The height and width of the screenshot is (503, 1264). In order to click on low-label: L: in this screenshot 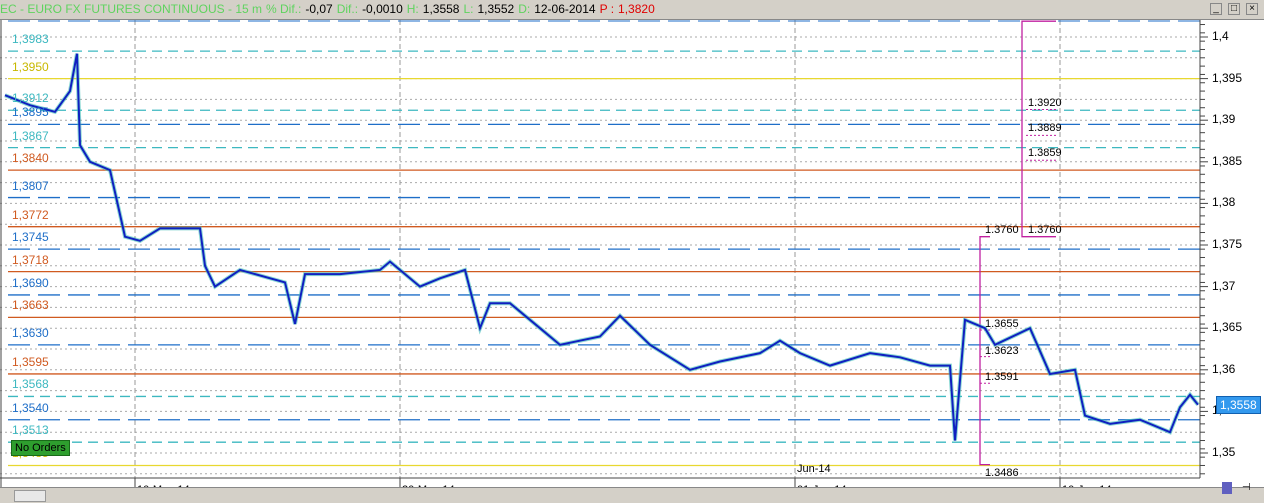, I will do `click(468, 9)`.